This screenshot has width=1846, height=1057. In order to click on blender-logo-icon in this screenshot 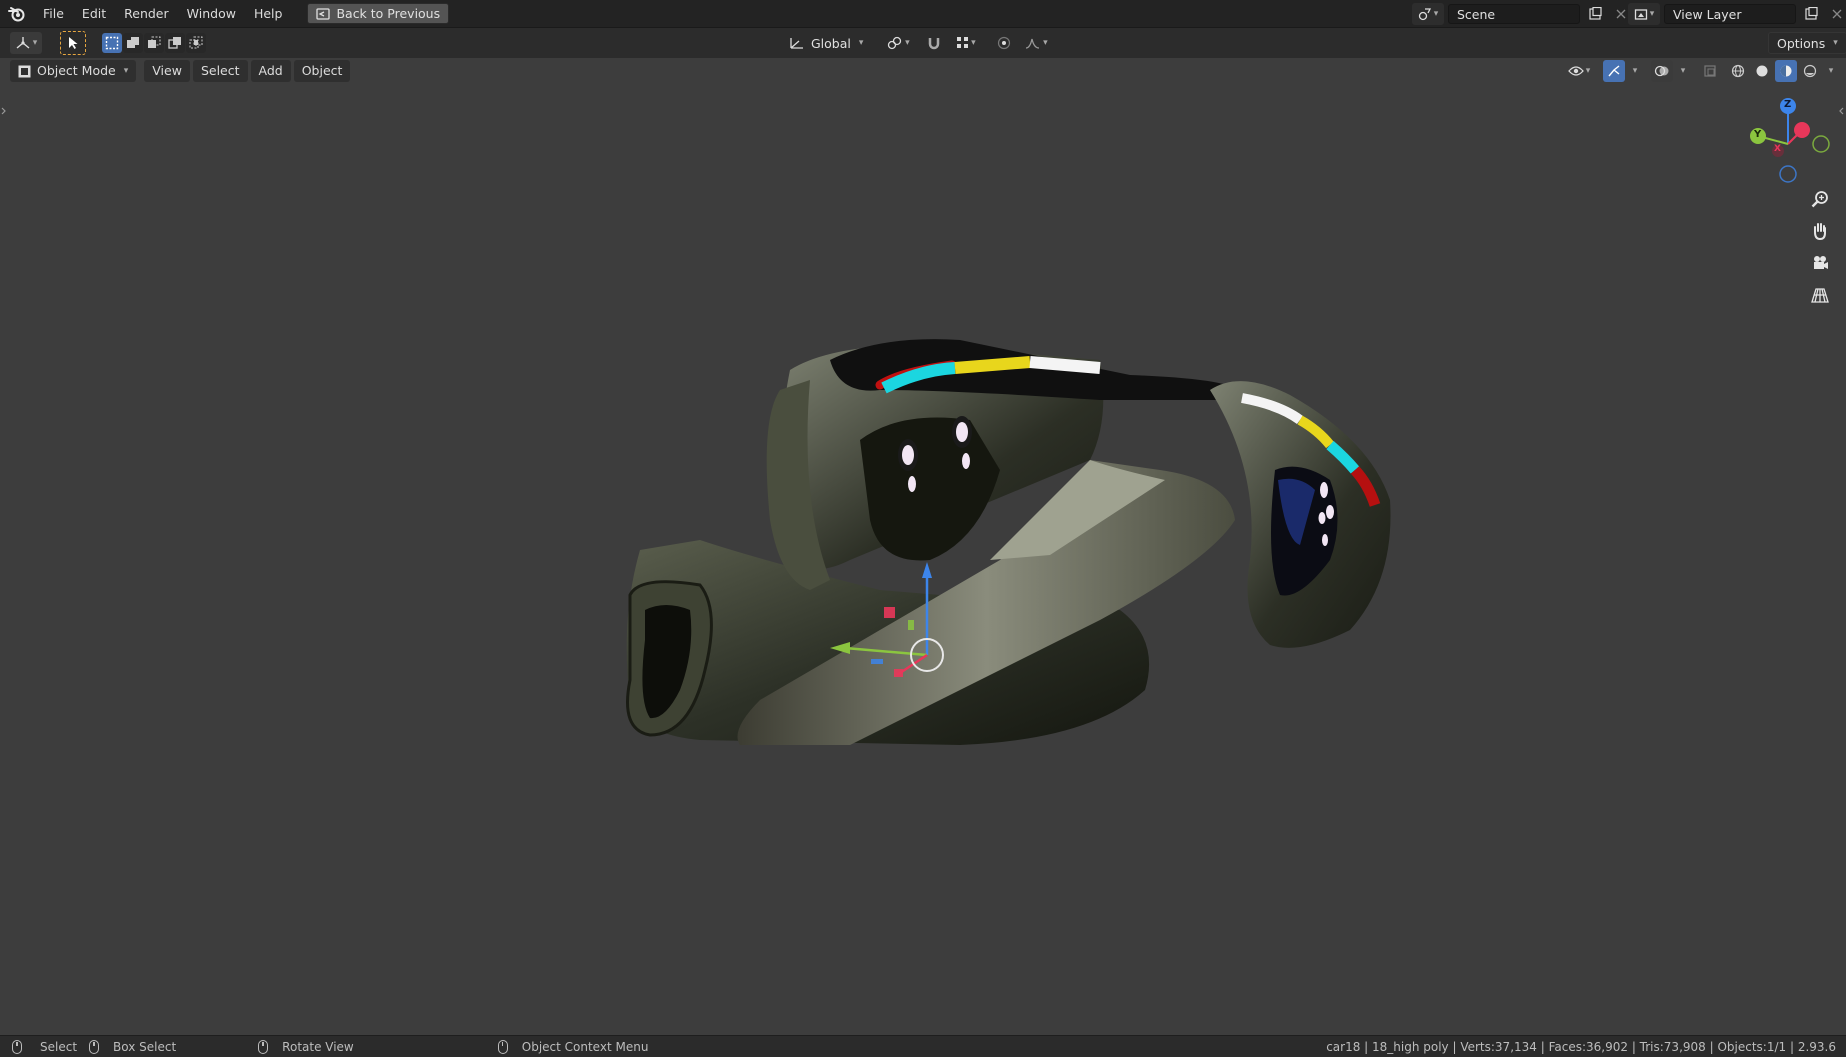, I will do `click(17, 14)`.